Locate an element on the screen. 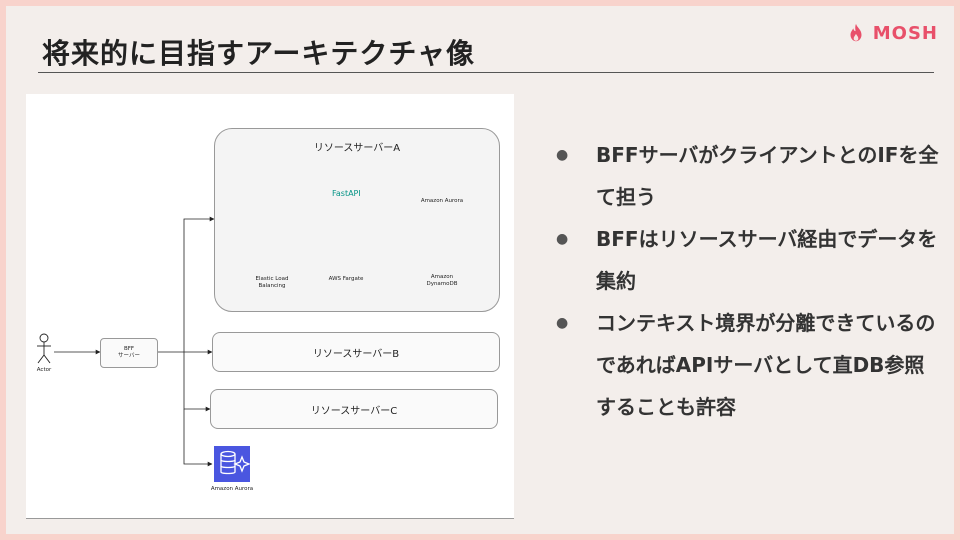 This screenshot has height=540, width=960. brand-logo: MOSH is located at coordinates (891, 33).